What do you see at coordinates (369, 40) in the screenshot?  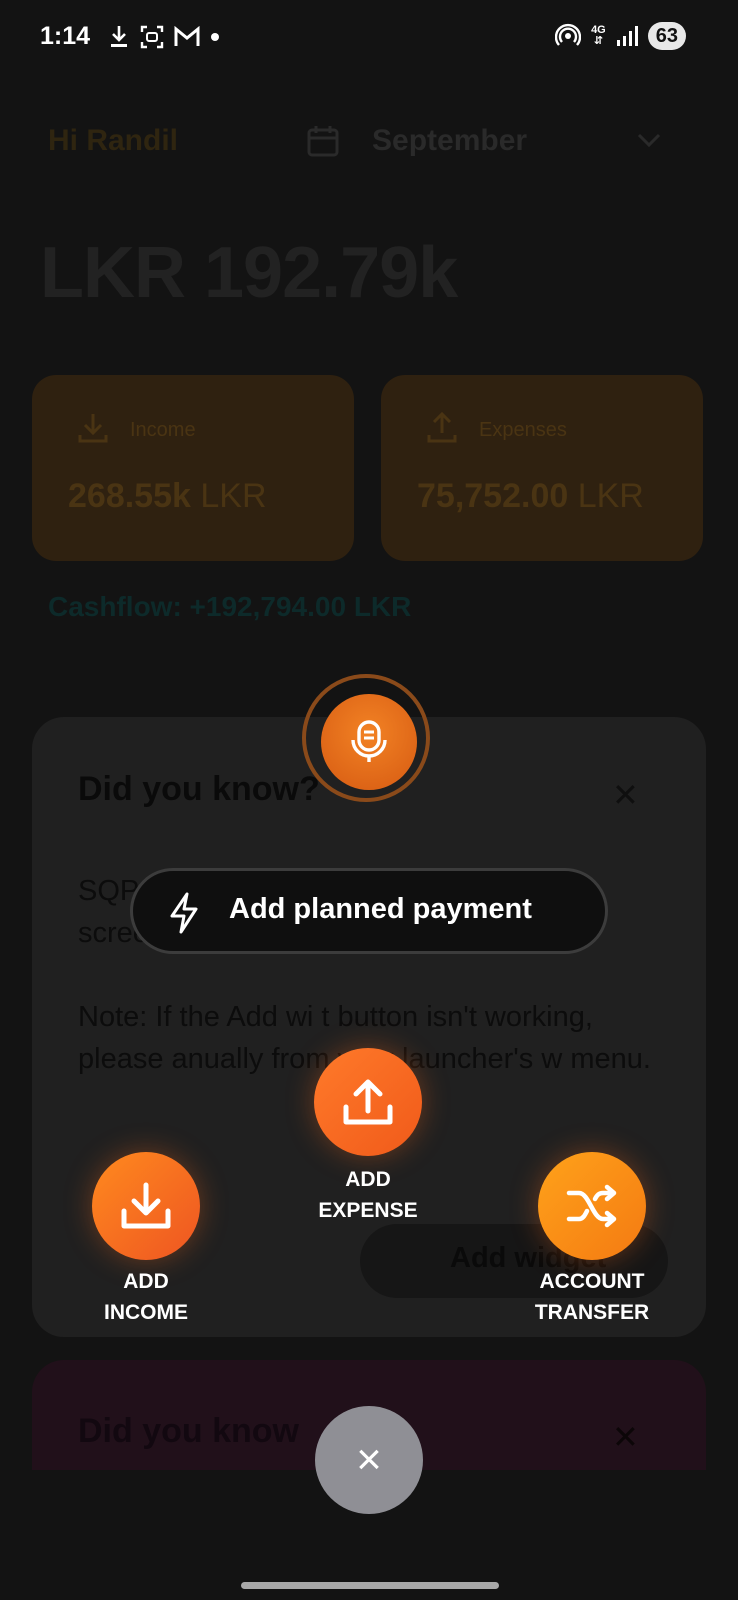 I see `status-bar: 1:14 4G ⇵ 63` at bounding box center [369, 40].